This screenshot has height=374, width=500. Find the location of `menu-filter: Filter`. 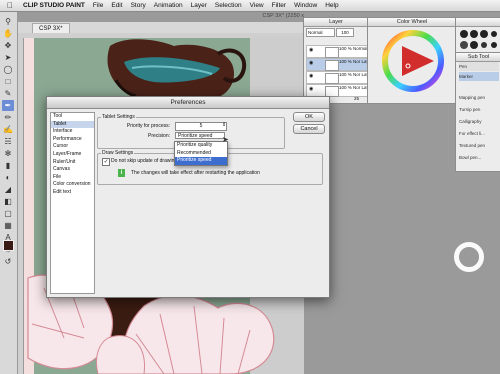

menu-filter: Filter is located at coordinates (279, 5).